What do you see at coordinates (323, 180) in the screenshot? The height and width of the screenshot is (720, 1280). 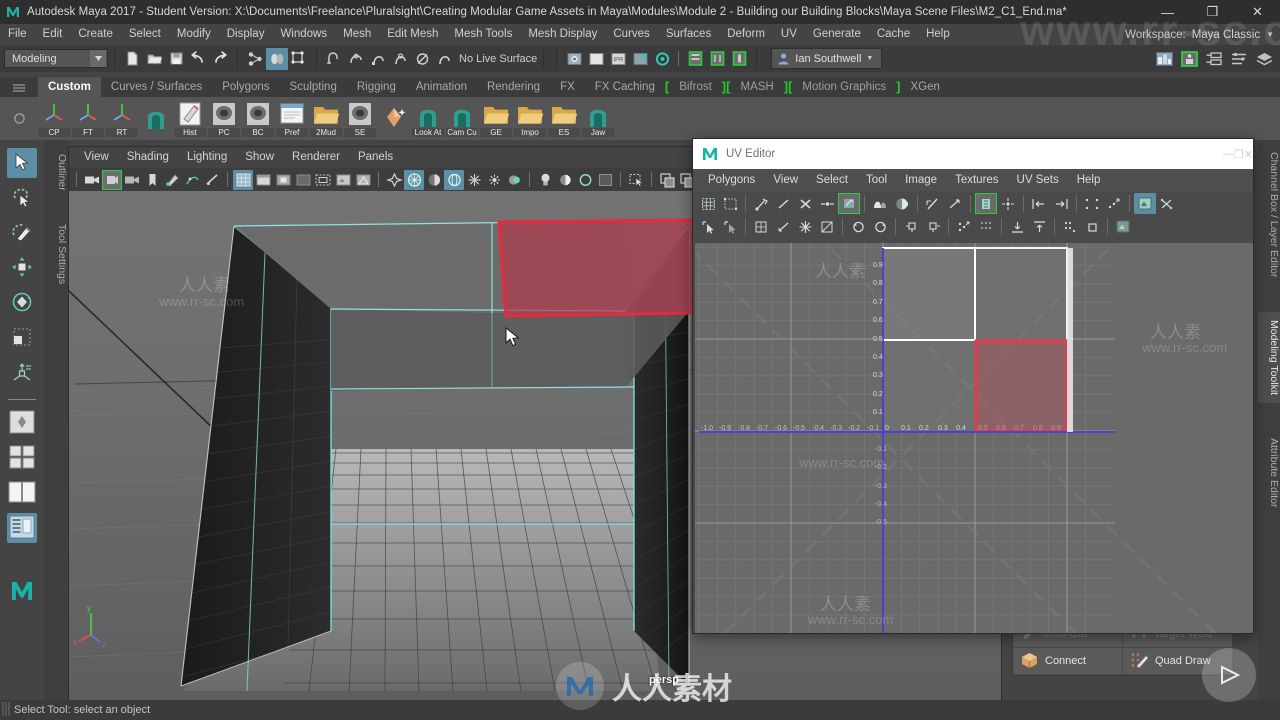 I see `bounding-box-icon` at bounding box center [323, 180].